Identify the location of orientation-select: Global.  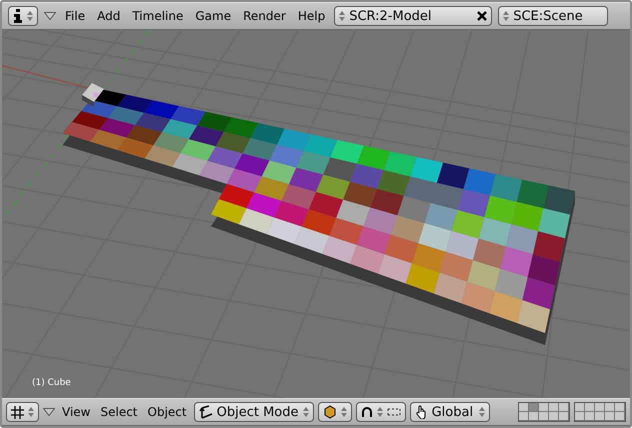
(450, 412).